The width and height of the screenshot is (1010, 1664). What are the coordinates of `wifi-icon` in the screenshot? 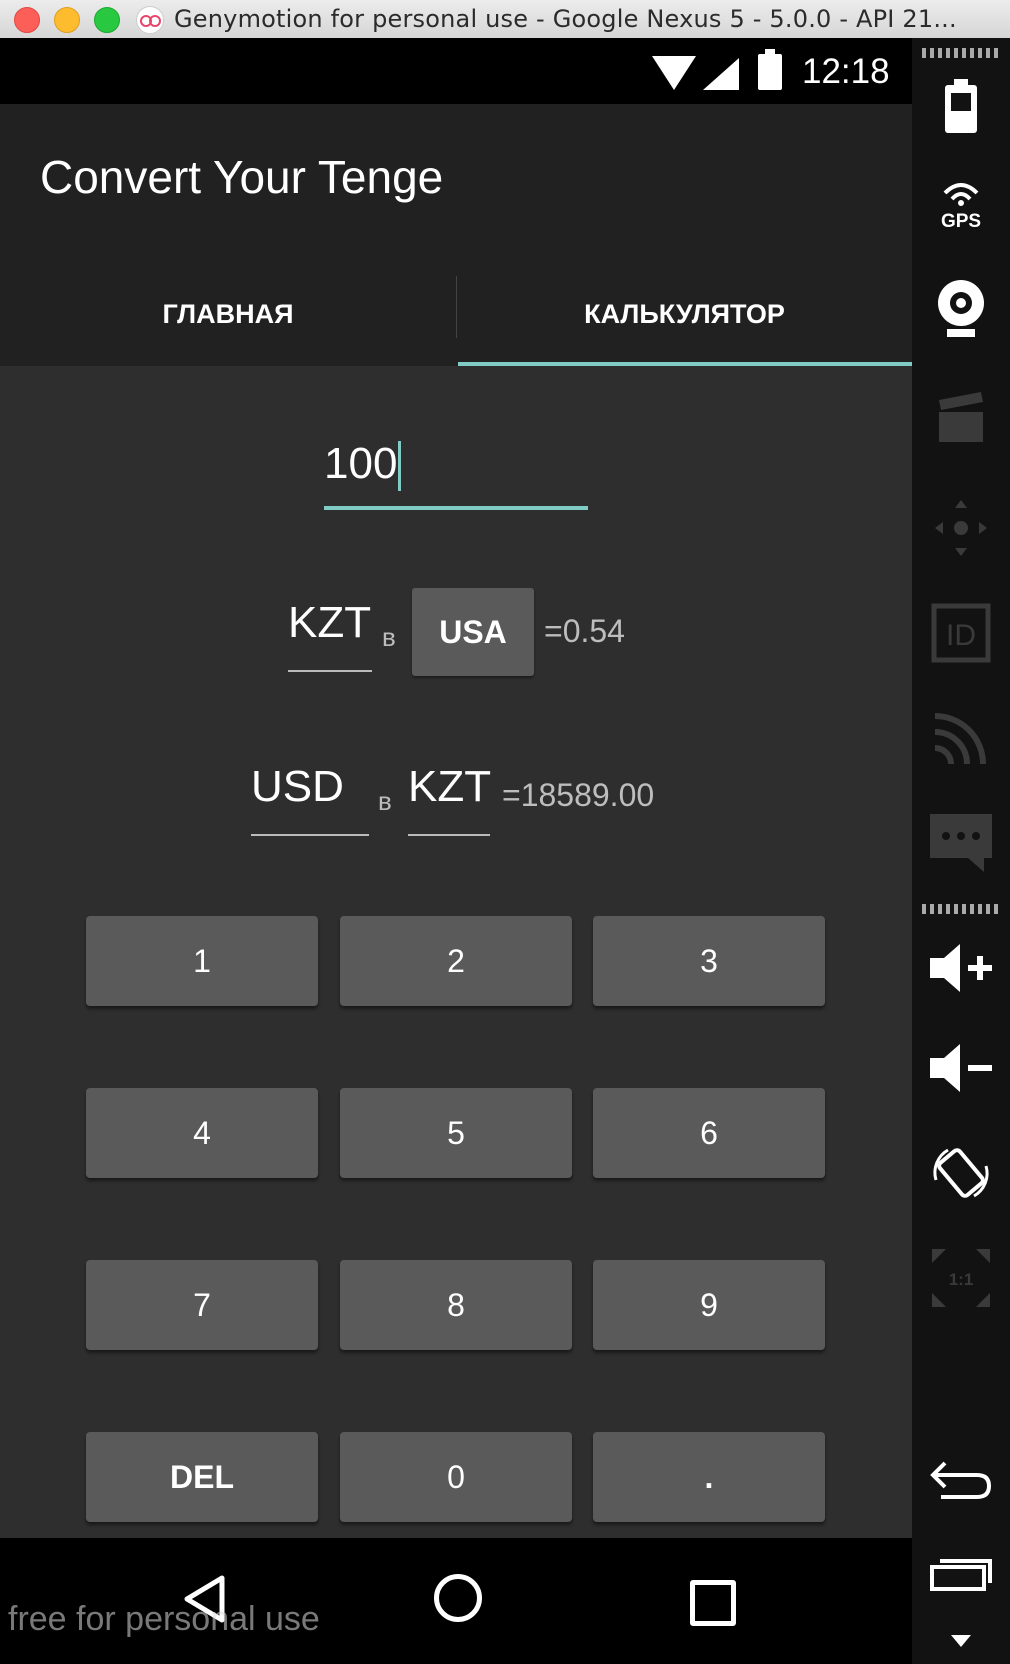 It's located at (674, 73).